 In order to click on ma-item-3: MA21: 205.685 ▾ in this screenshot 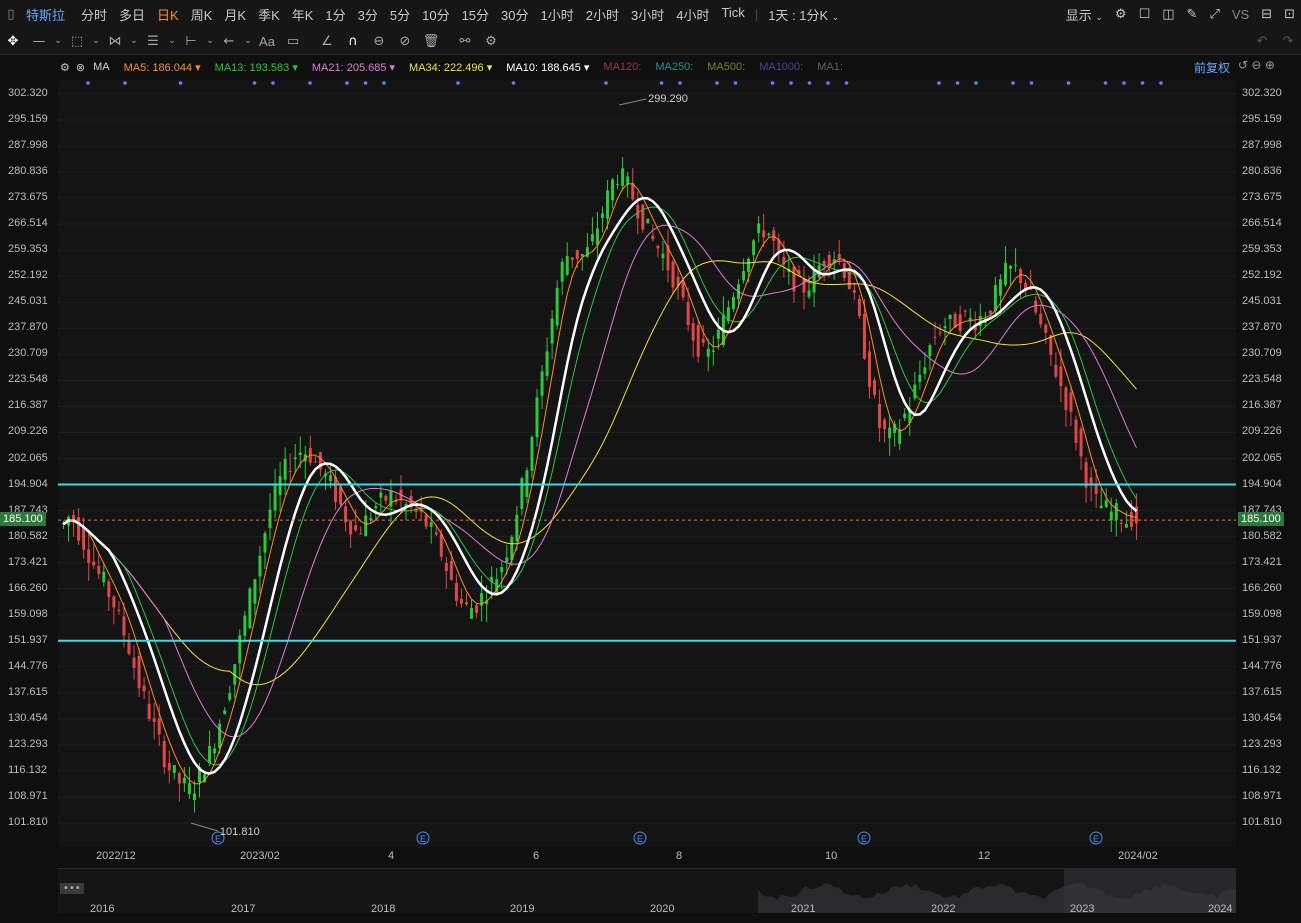, I will do `click(353, 67)`.